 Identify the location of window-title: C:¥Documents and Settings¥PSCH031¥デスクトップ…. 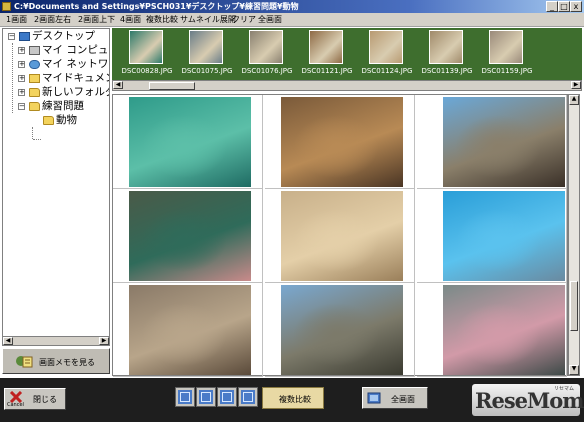
(156, 6).